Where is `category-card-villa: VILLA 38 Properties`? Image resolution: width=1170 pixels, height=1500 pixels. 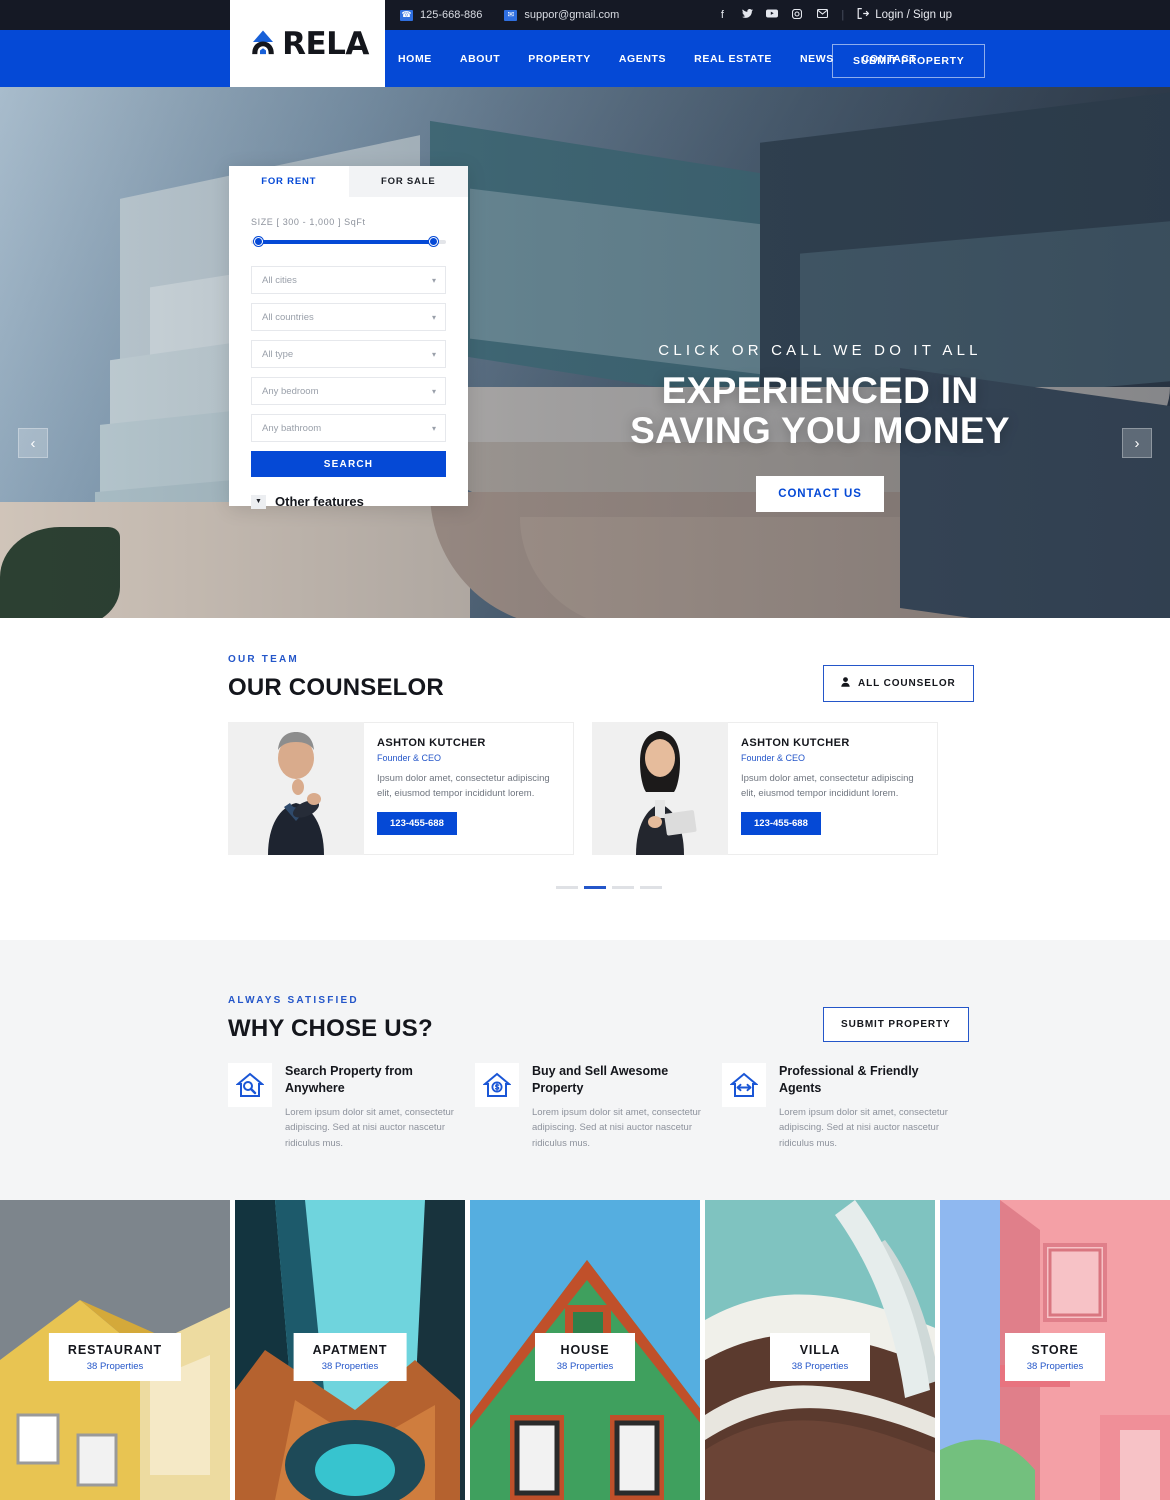
category-card-villa: VILLA 38 Properties is located at coordinates (820, 1350).